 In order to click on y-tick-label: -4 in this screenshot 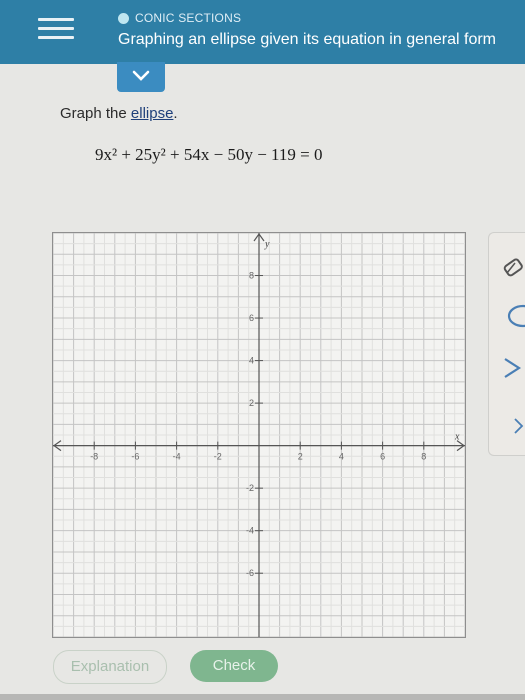, I will do `click(250, 531)`.